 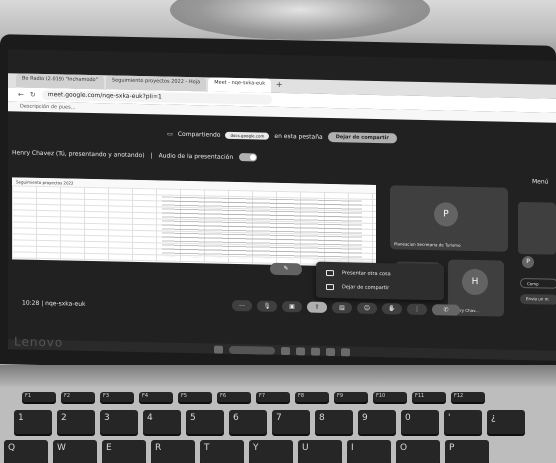 What do you see at coordinates (119, 422) in the screenshot?
I see `key: 3` at bounding box center [119, 422].